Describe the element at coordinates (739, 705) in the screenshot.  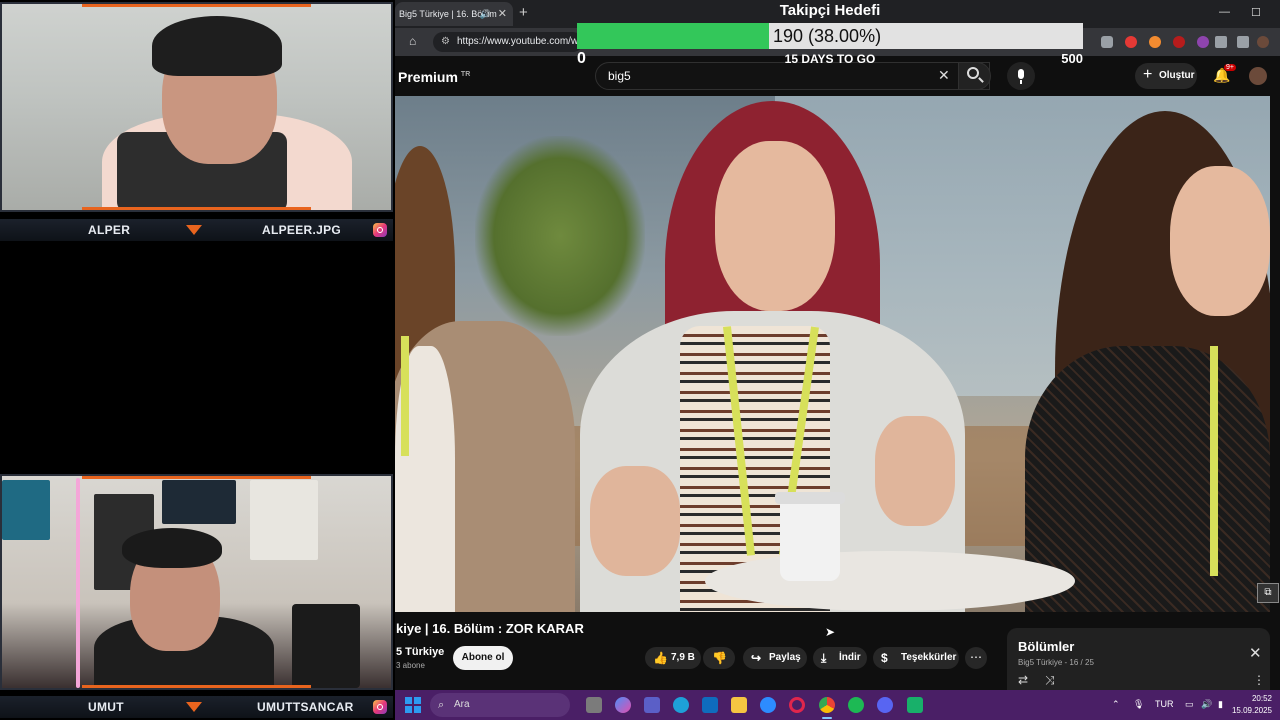
I see `folder-icon` at that location.